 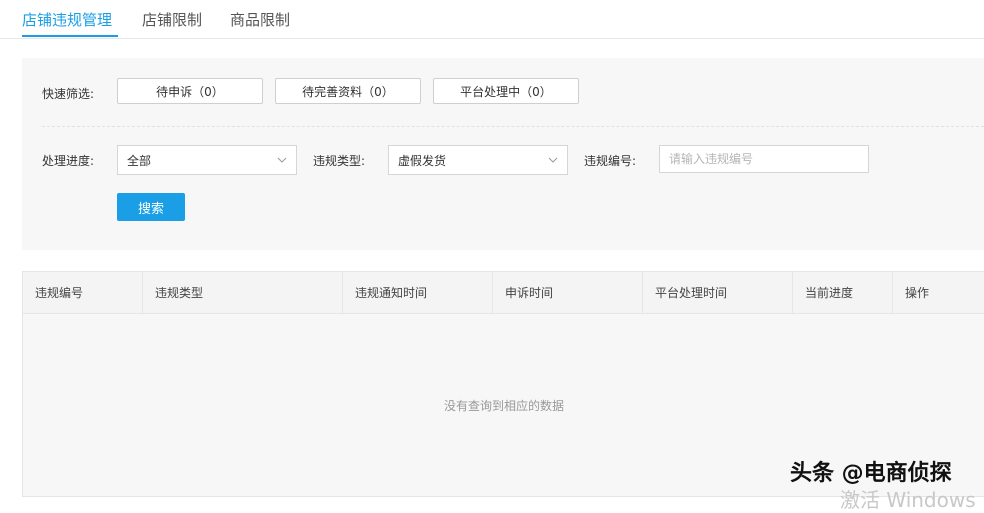 I want to click on violation-type-select: 虚假发货, so click(x=478, y=160).